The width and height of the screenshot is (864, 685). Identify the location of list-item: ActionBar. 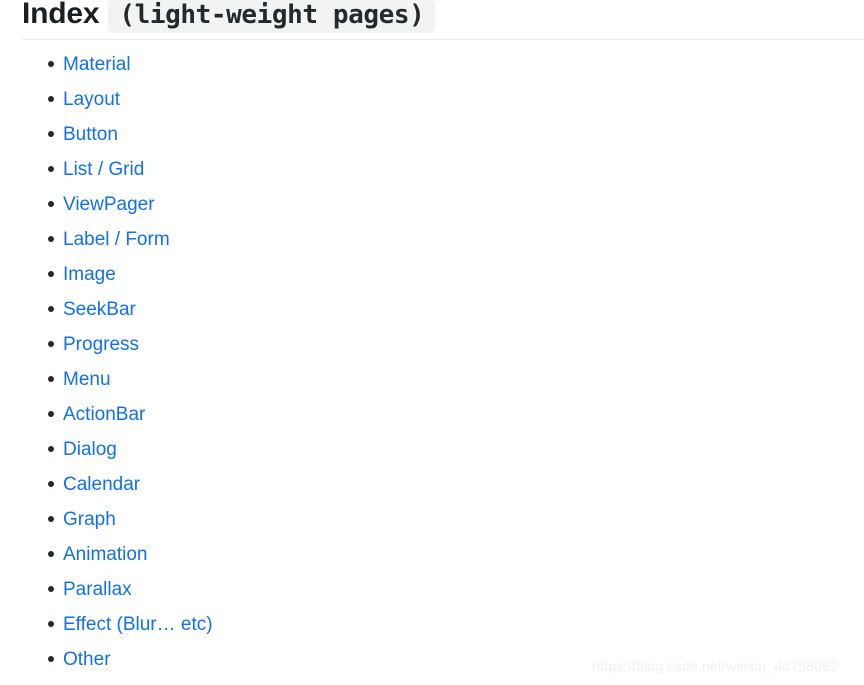
(432, 415).